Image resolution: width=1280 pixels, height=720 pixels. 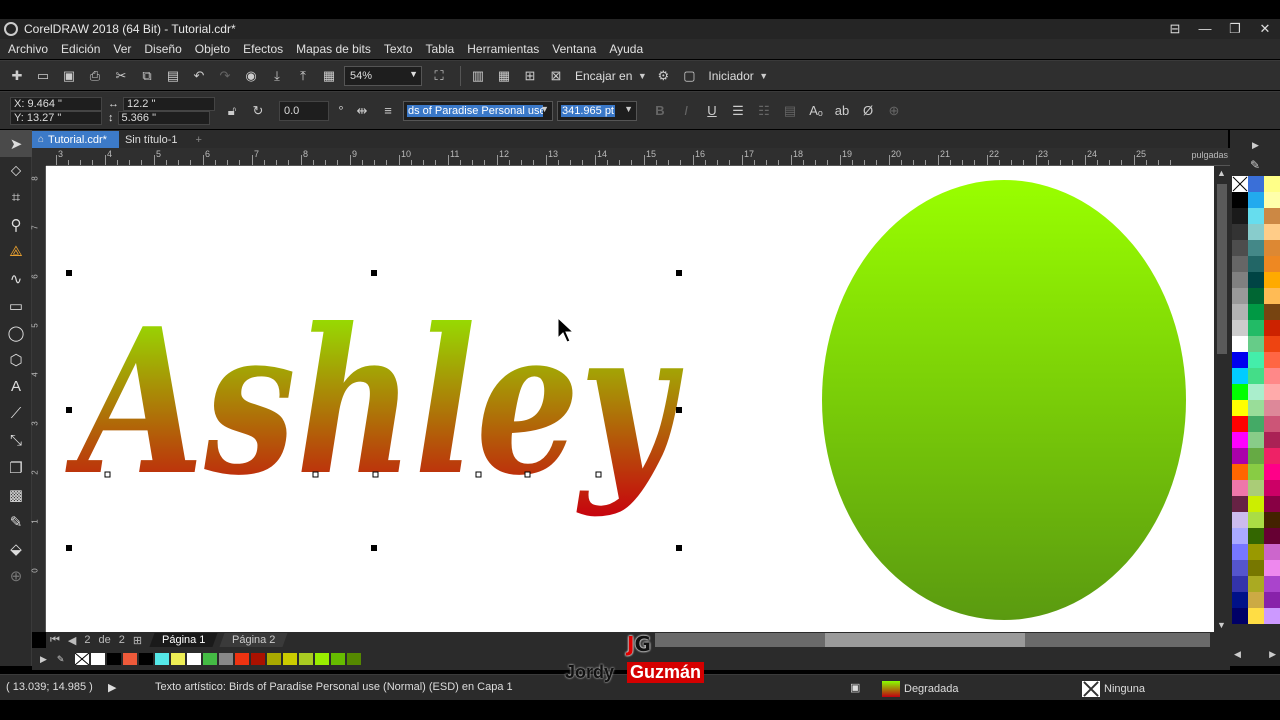 What do you see at coordinates (398, 49) in the screenshot?
I see `menu-texto: Texto` at bounding box center [398, 49].